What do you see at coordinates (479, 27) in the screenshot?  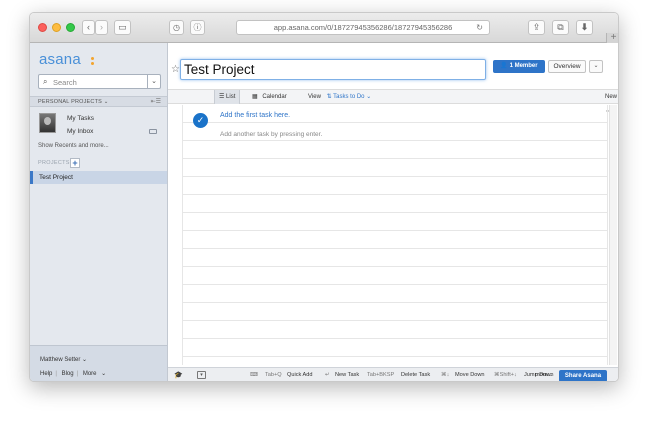 I see `reload-icon: ↻` at bounding box center [479, 27].